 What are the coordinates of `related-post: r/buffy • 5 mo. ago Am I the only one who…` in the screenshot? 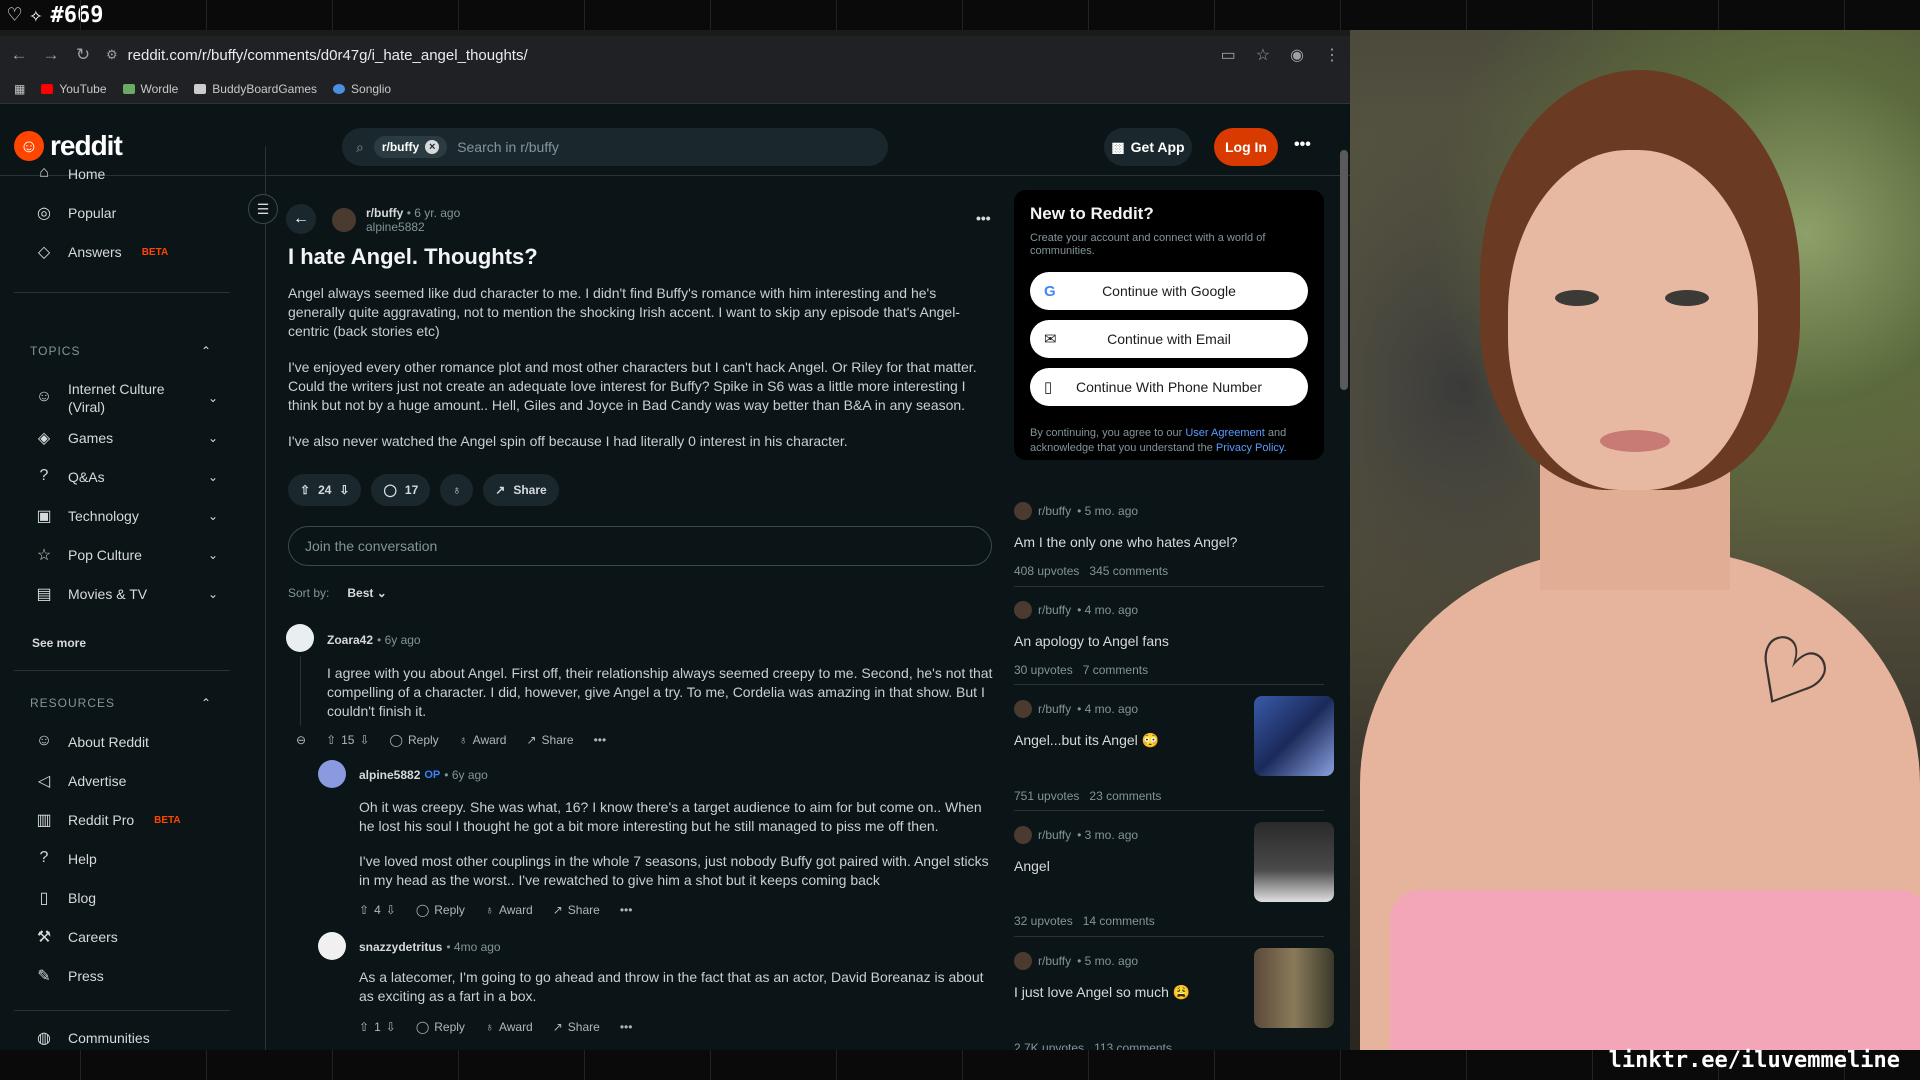 It's located at (1169, 540).